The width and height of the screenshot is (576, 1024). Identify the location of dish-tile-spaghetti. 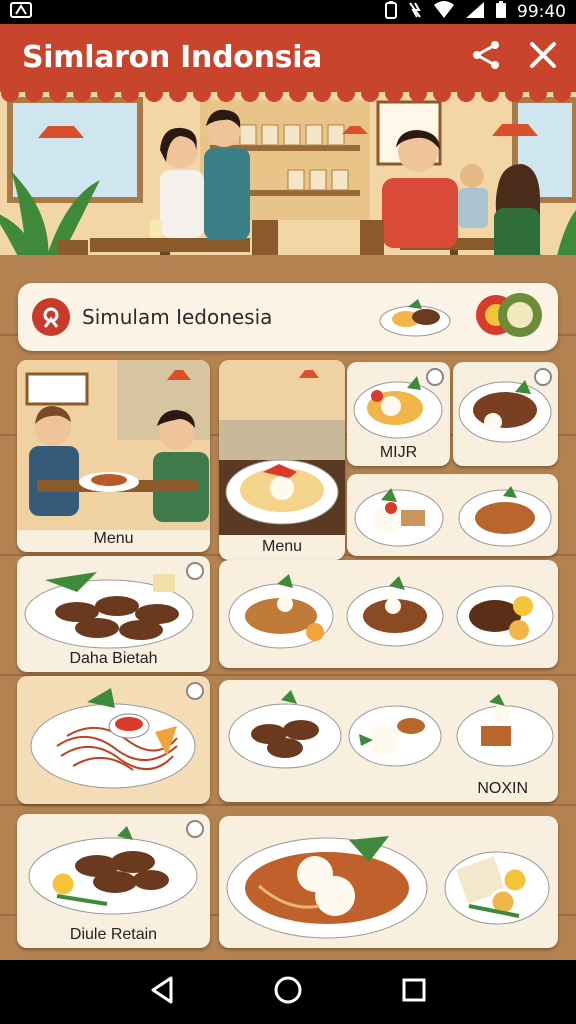
(113, 740).